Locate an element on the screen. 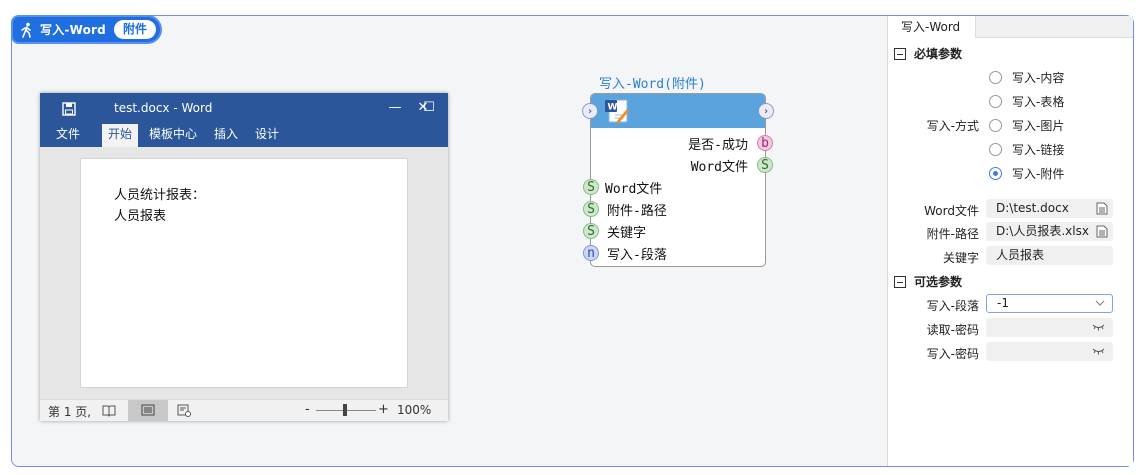 This screenshot has width=1148, height=475. tab-design: 设计 is located at coordinates (267, 135).